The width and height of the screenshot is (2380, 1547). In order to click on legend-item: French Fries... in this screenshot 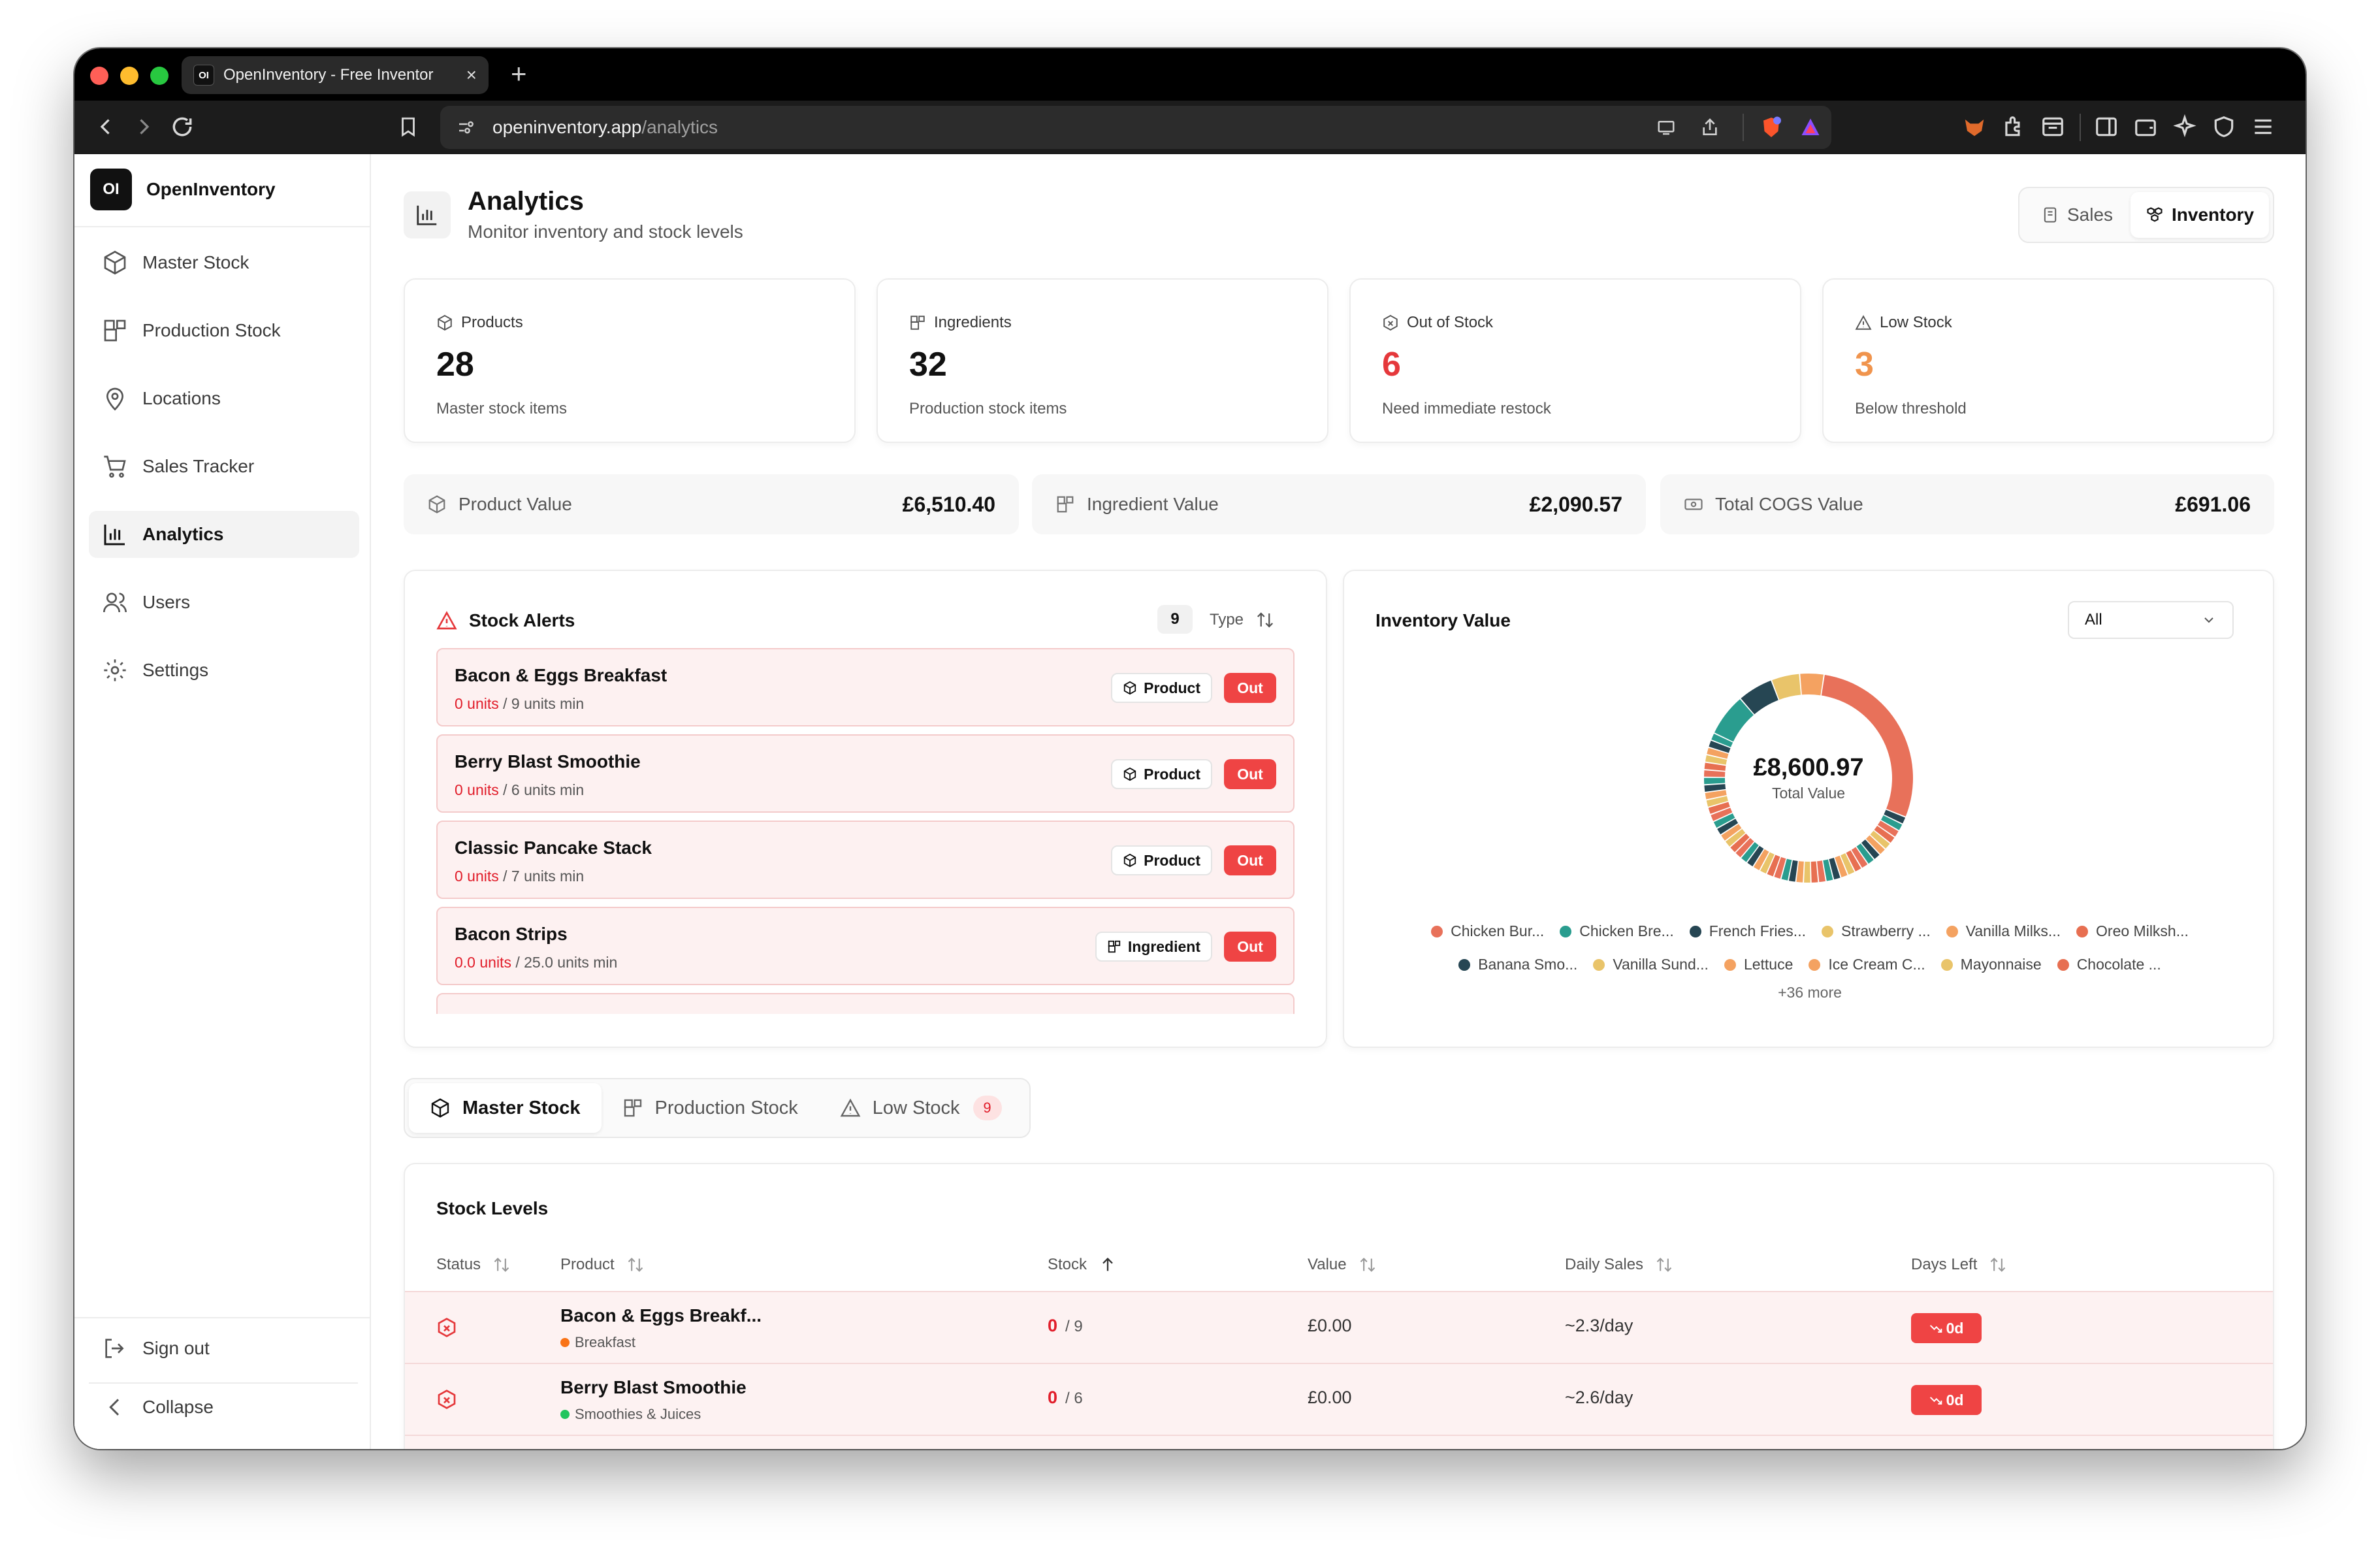, I will do `click(1747, 931)`.